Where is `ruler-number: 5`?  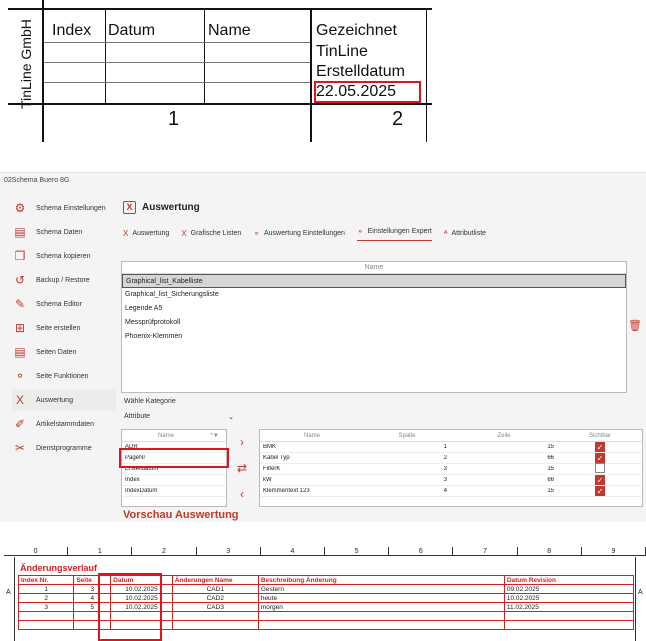 ruler-number: 5 is located at coordinates (357, 551).